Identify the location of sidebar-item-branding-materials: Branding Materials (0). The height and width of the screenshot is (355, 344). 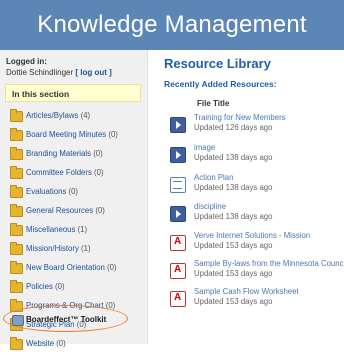
(64, 155).